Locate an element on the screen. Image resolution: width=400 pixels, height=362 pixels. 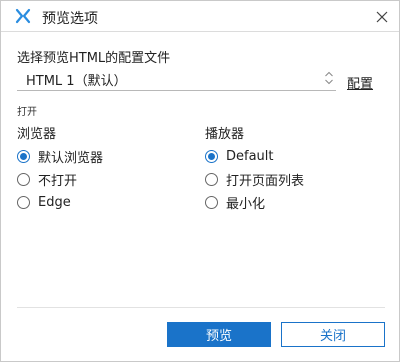
preview-button: 预览 is located at coordinates (219, 334).